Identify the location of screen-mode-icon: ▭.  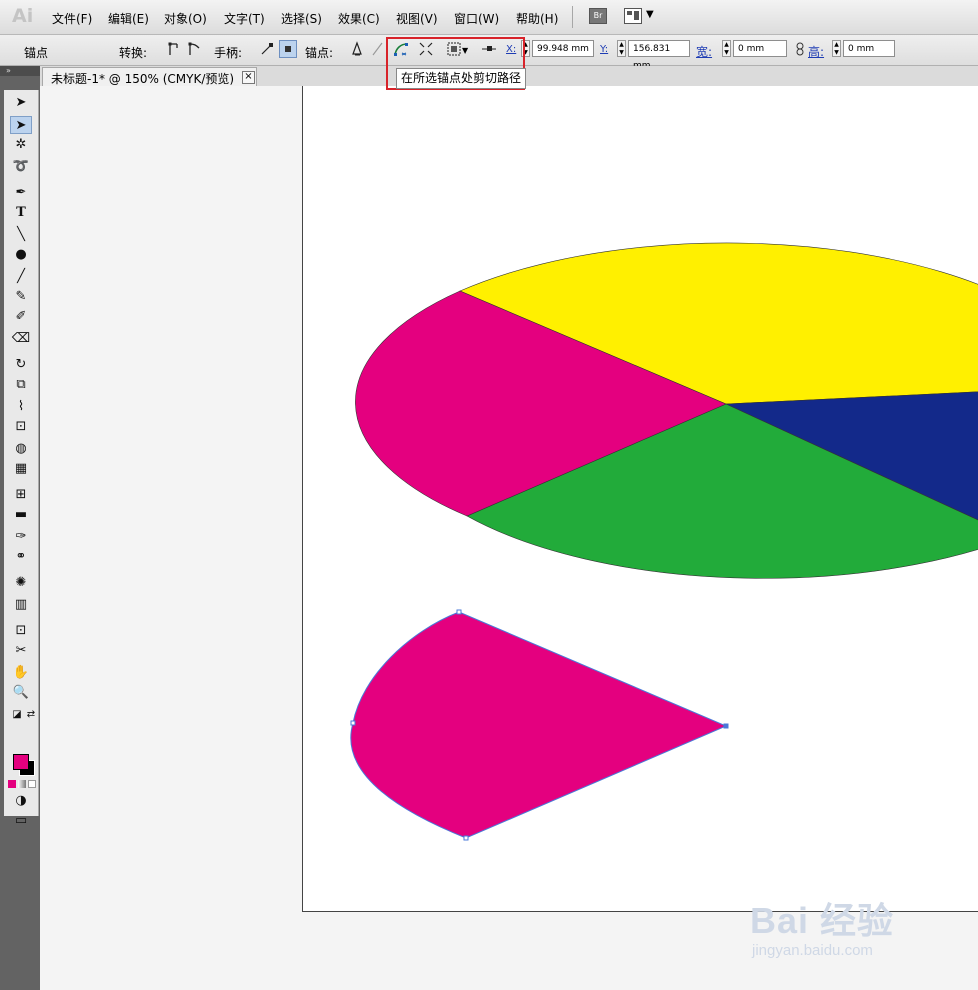
(21, 821).